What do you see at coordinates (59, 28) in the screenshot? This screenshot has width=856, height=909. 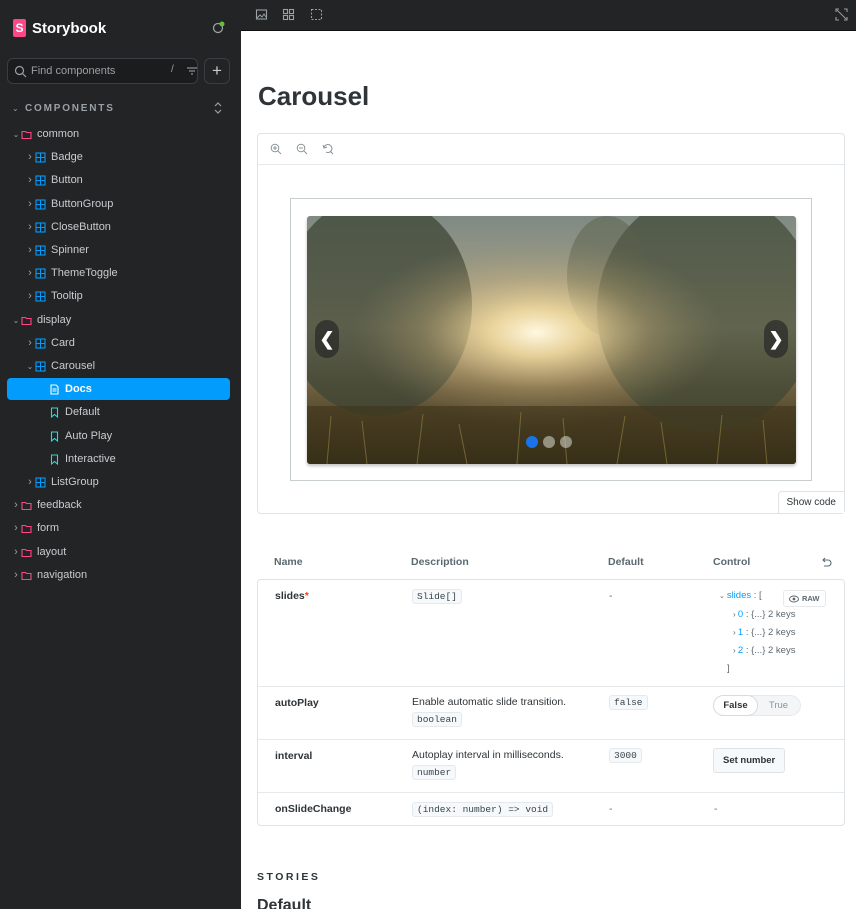 I see `brand: S Storybook` at bounding box center [59, 28].